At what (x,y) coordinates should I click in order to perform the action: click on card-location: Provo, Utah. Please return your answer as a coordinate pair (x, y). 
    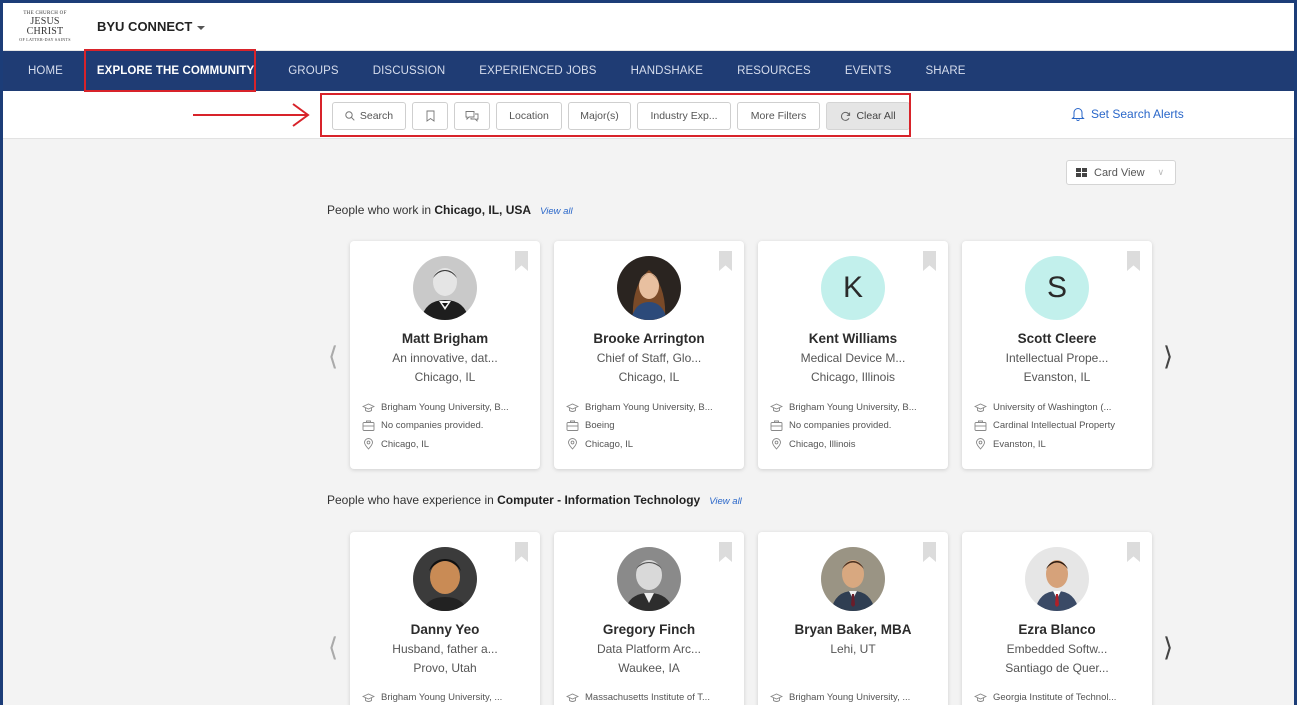
    Looking at the image, I should click on (445, 668).